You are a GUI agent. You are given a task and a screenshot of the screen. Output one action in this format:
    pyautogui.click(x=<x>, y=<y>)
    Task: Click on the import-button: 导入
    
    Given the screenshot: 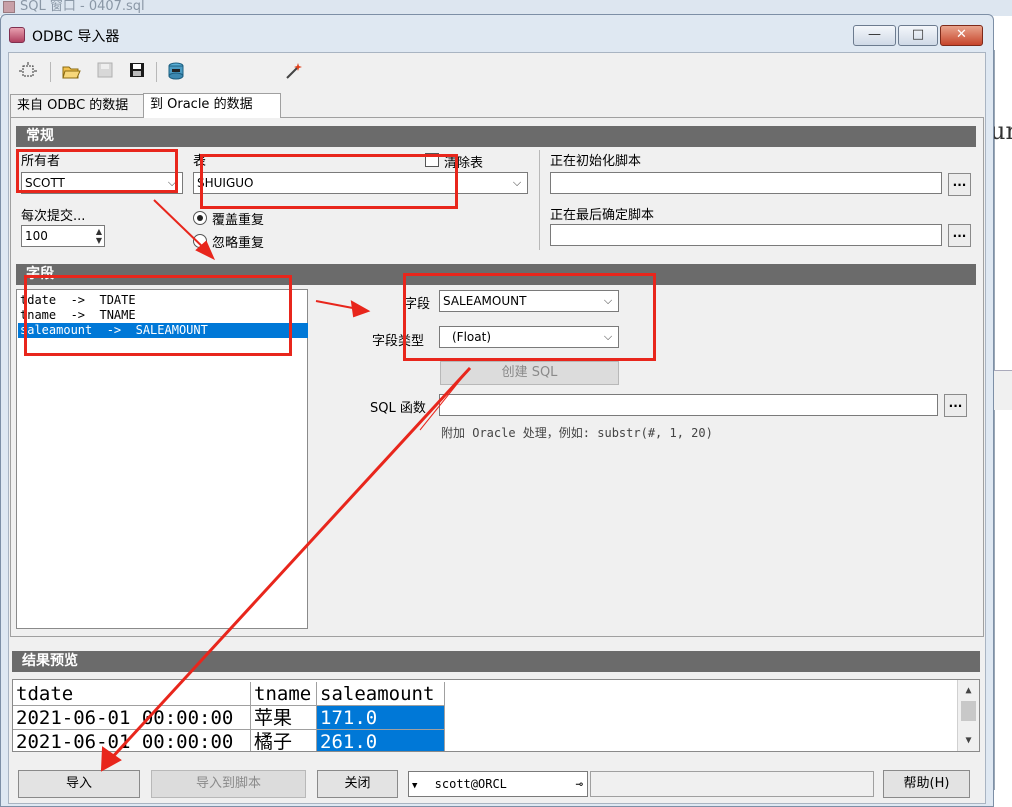 What is the action you would take?
    pyautogui.click(x=79, y=784)
    